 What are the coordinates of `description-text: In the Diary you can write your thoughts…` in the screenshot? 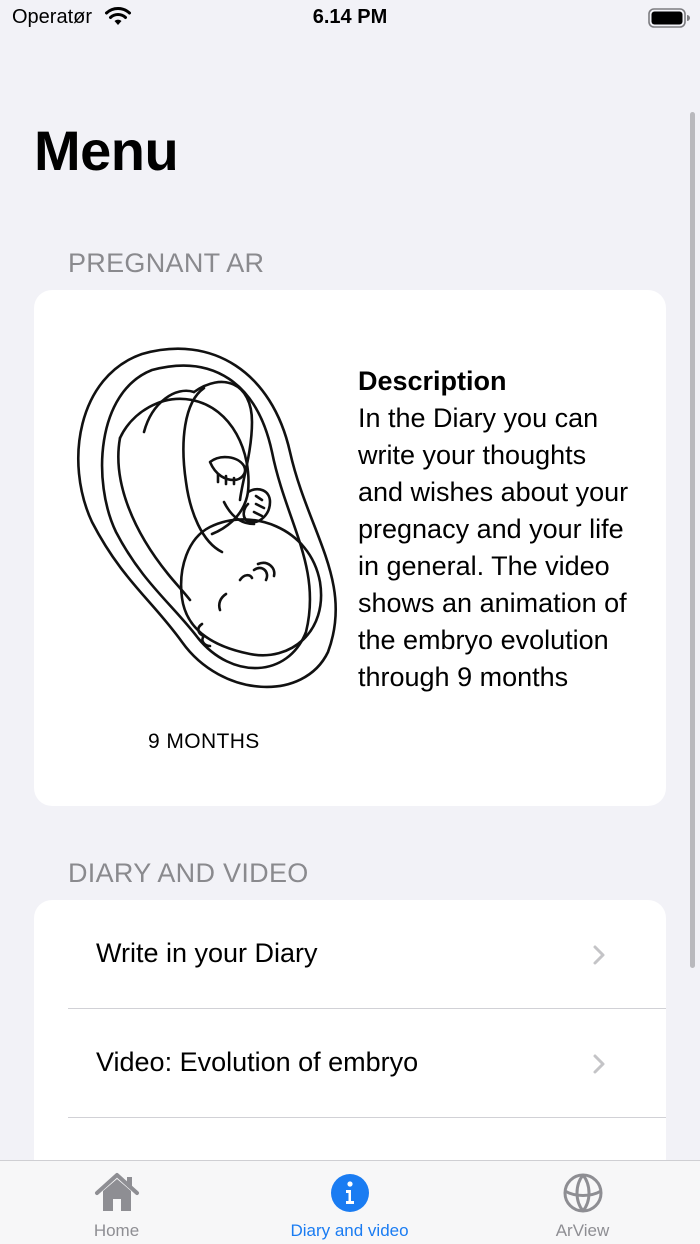 It's located at (493, 547).